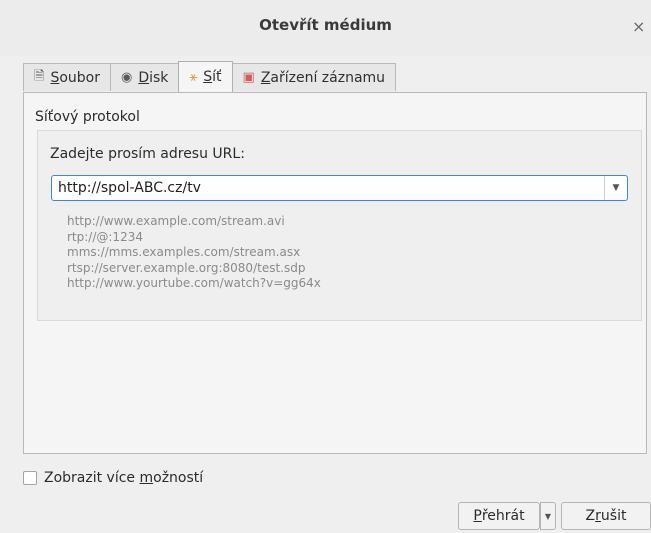  I want to click on chevron-down-icon: ▼, so click(615, 188).